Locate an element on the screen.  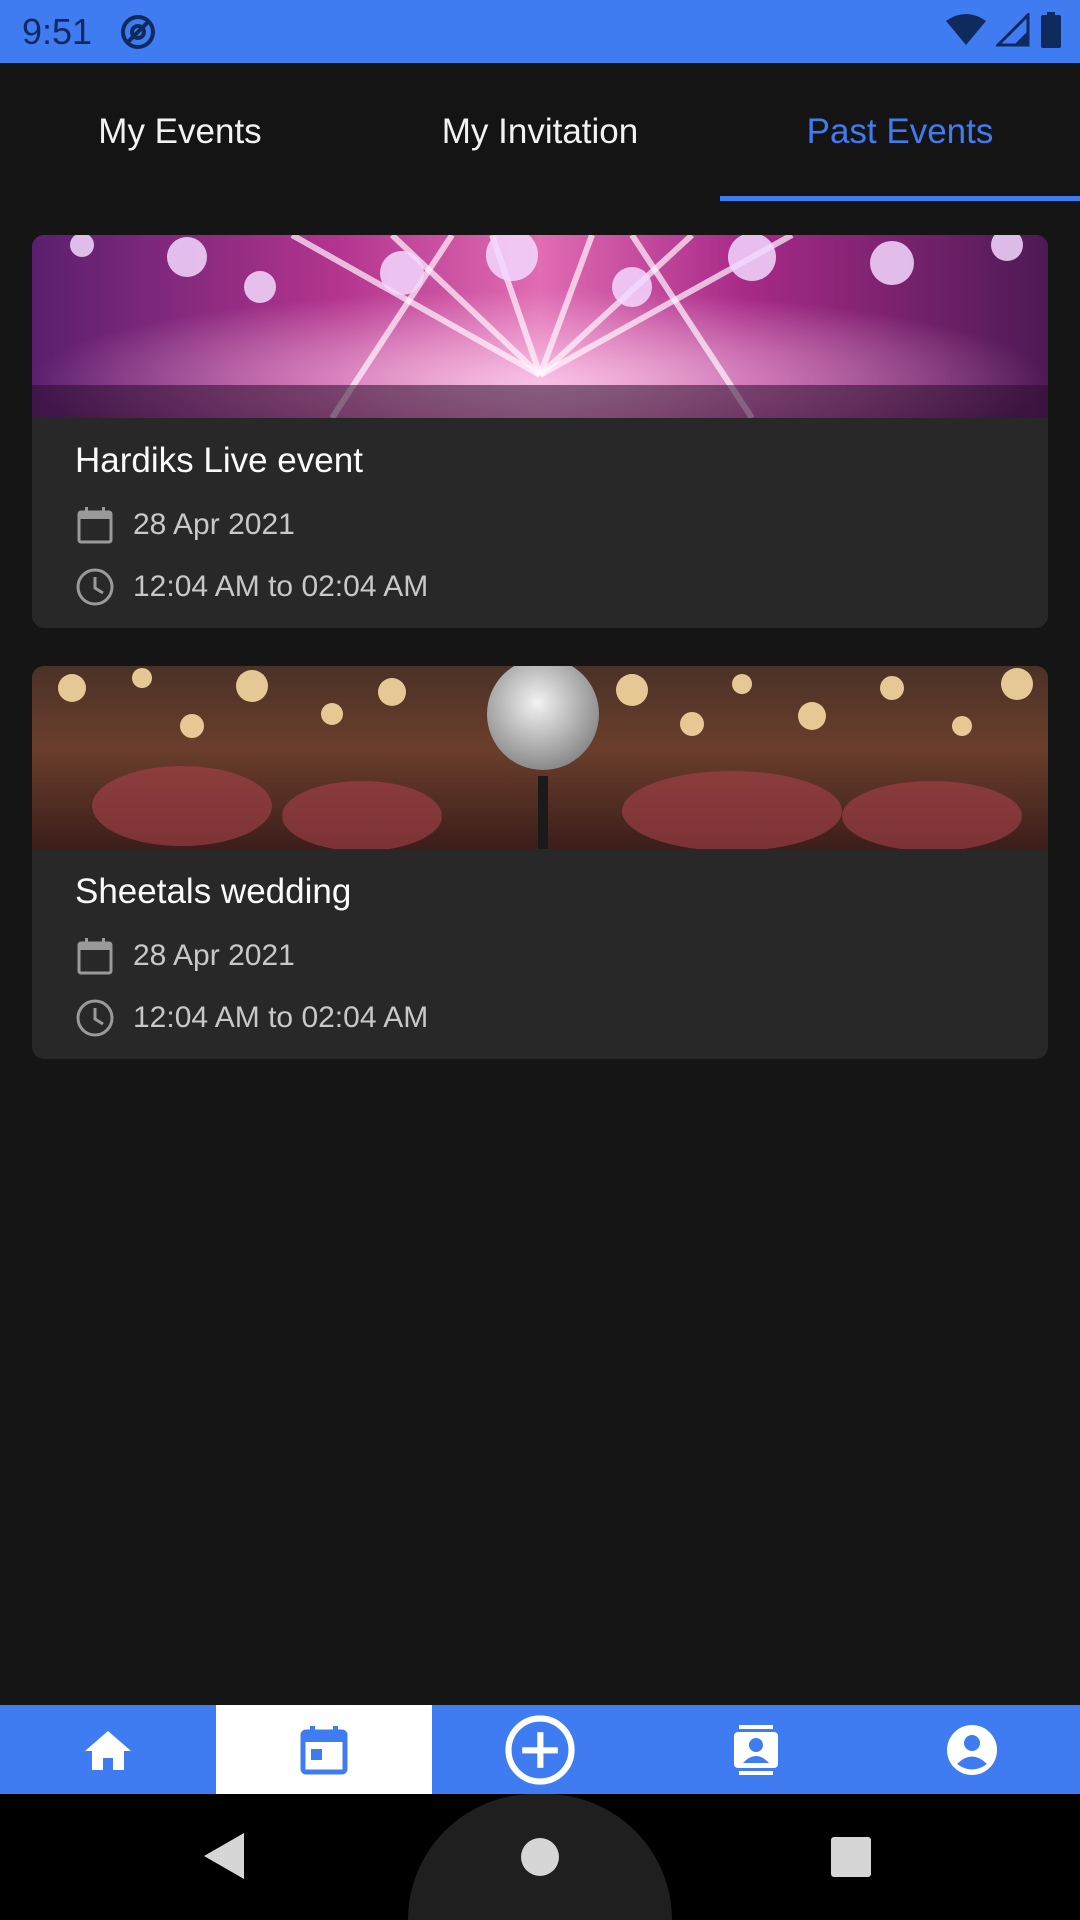
battery-icon is located at coordinates (1051, 30).